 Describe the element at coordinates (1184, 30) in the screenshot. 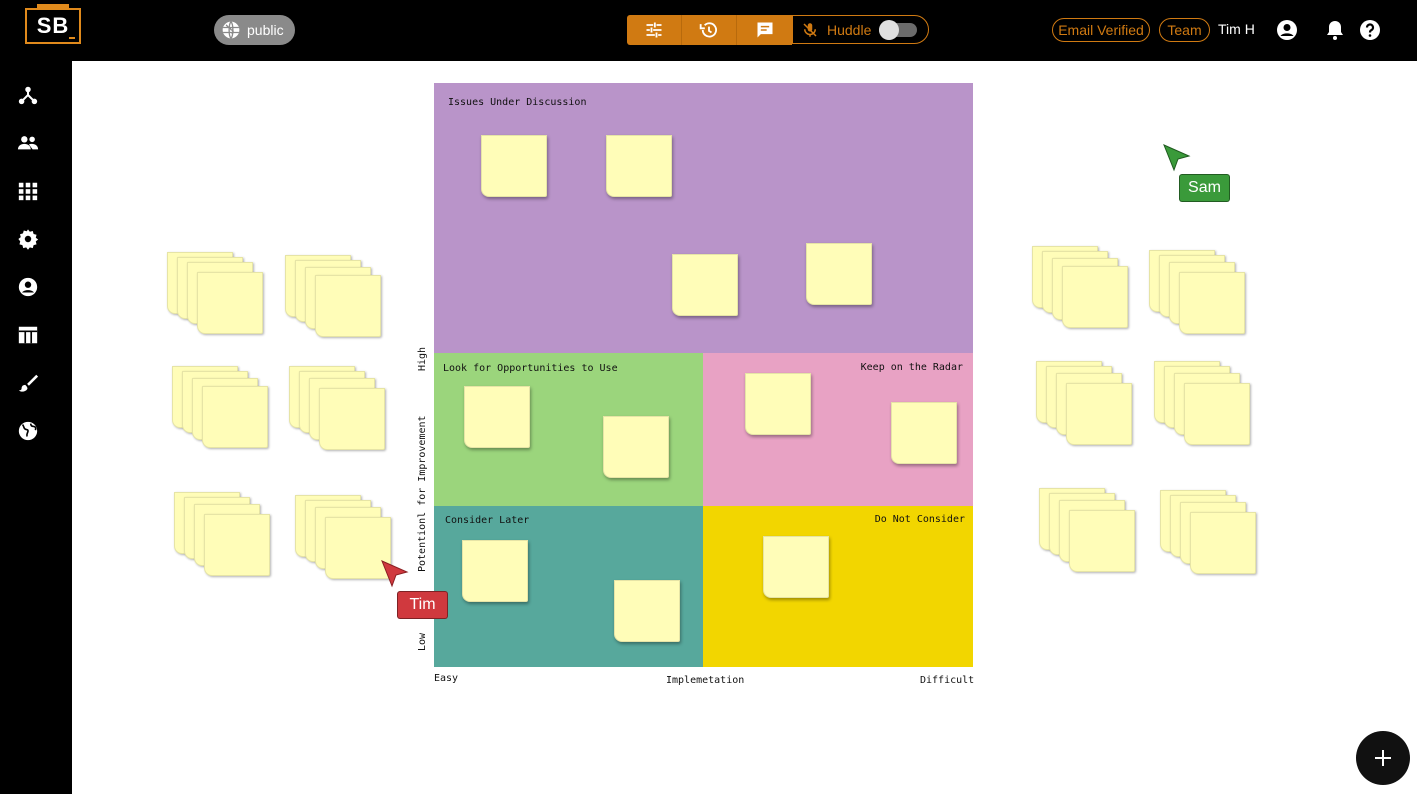

I see `team-button: Team` at that location.